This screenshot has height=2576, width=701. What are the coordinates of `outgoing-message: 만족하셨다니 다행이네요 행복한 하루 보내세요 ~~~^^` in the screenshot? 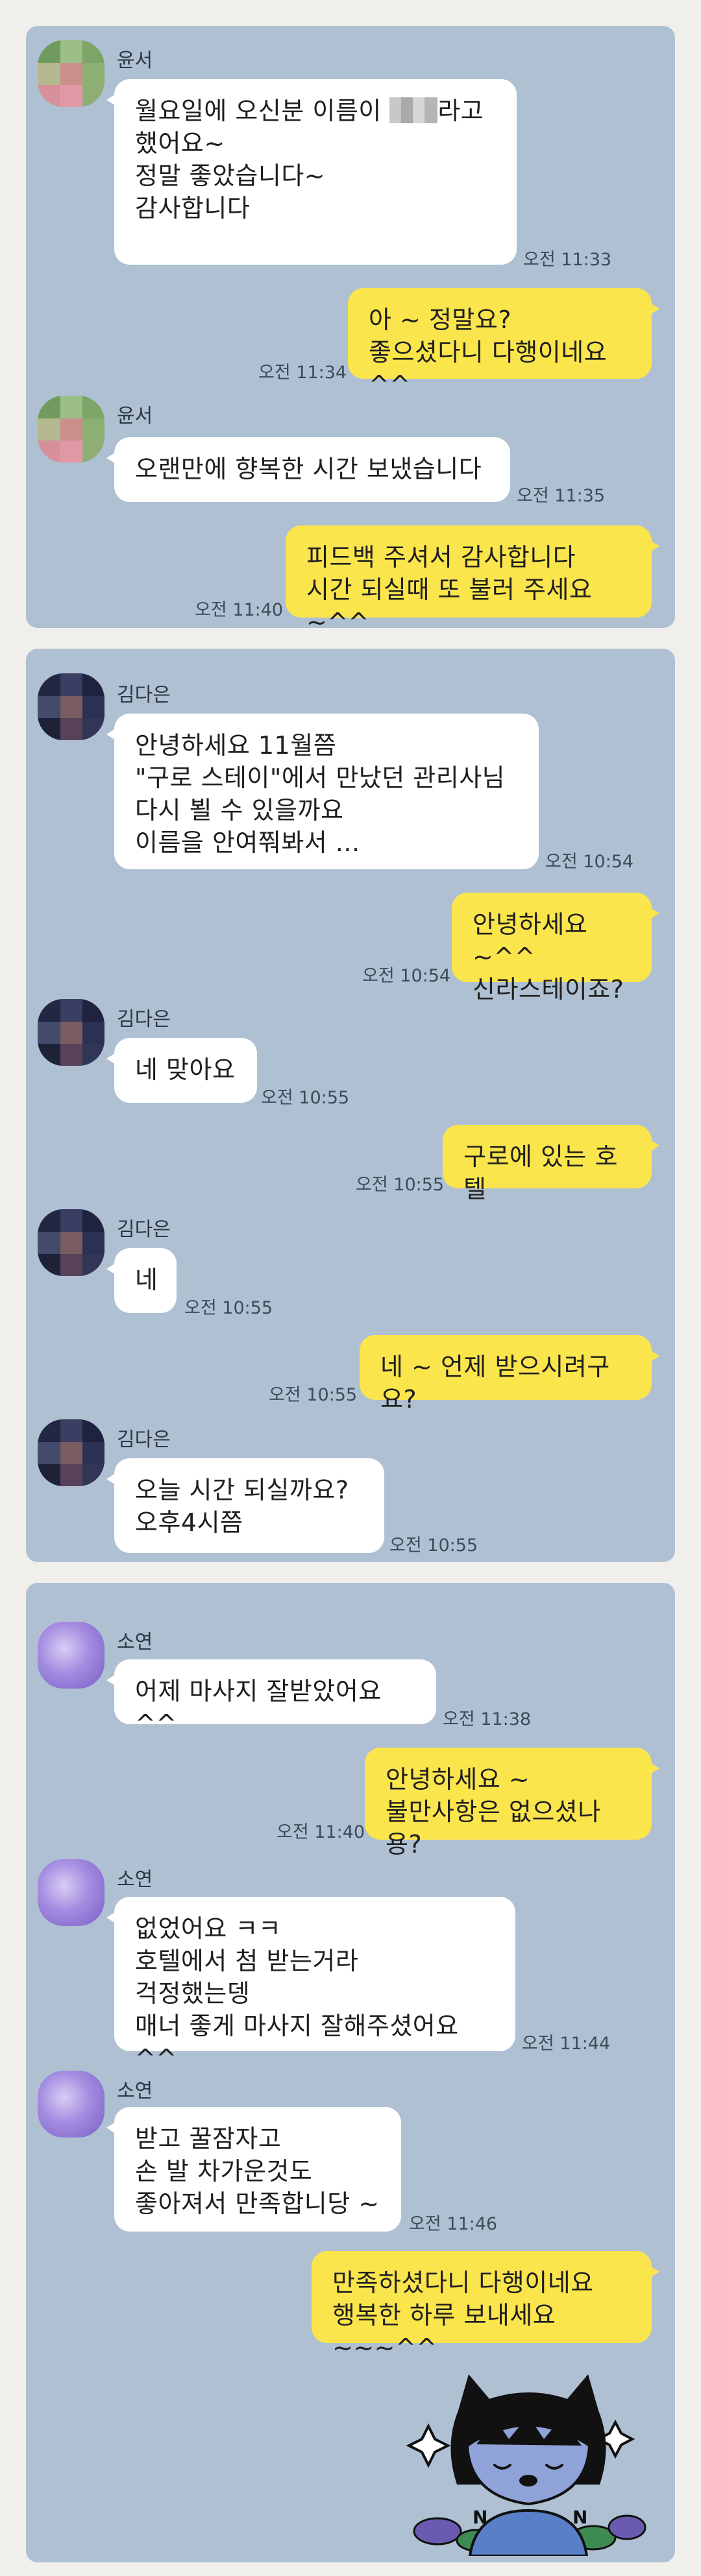 It's located at (485, 2306).